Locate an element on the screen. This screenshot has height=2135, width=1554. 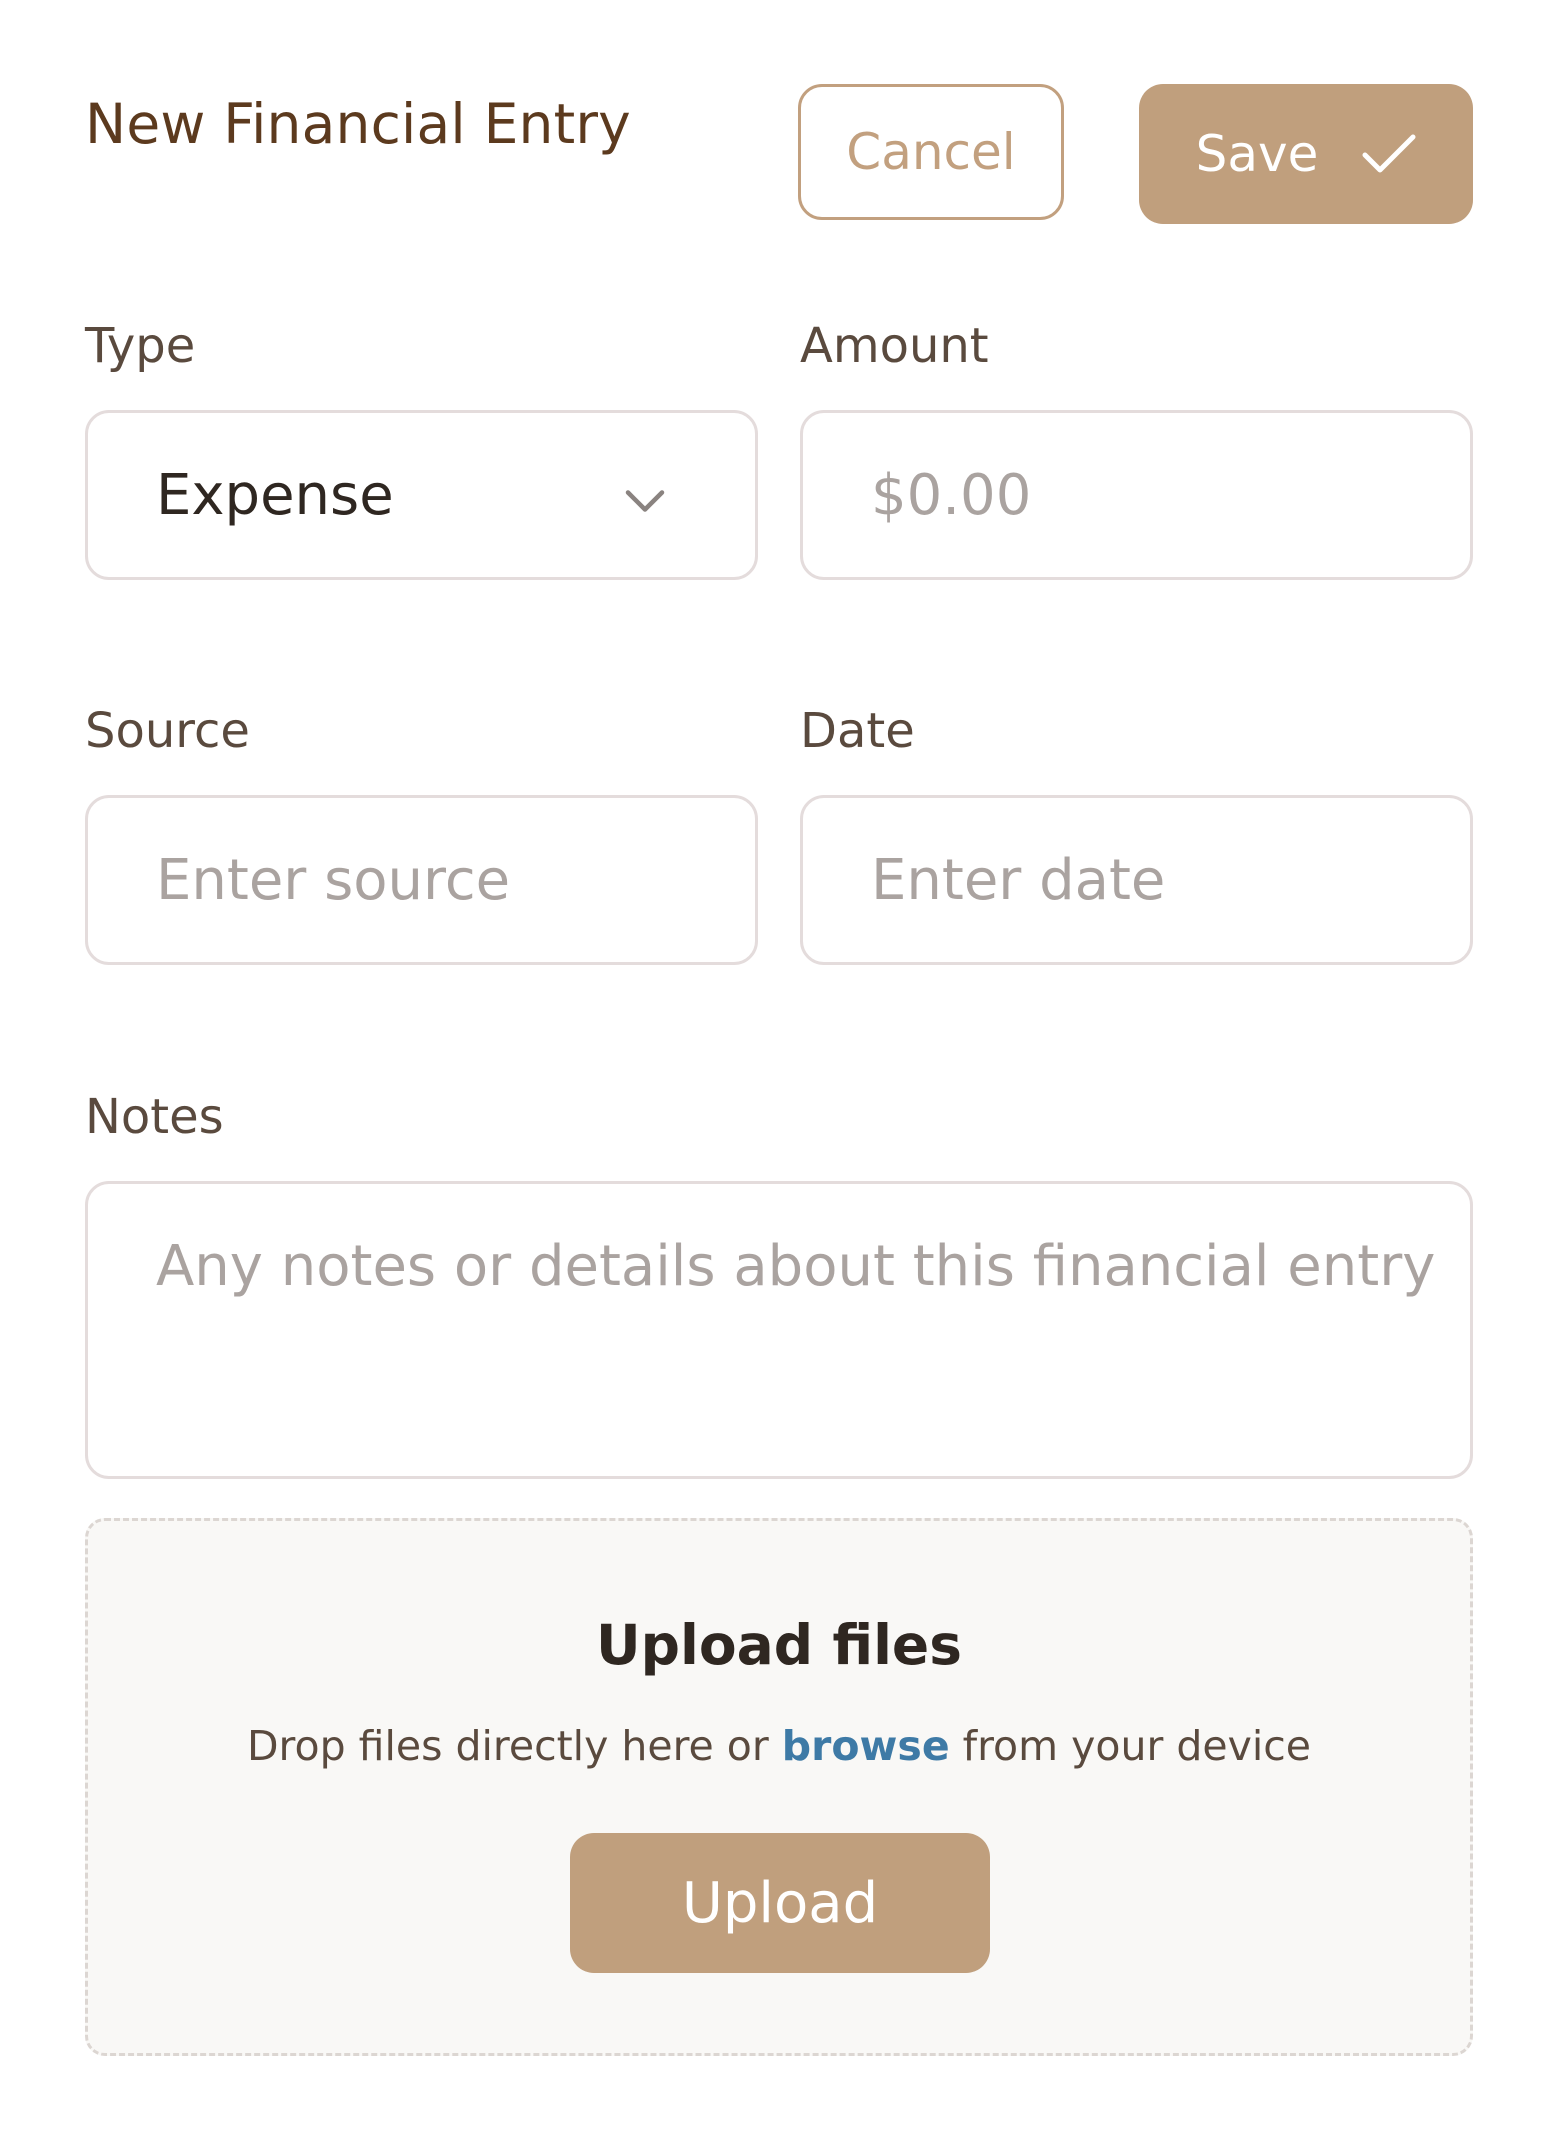
notes-label: Notes is located at coordinates (154, 1117).